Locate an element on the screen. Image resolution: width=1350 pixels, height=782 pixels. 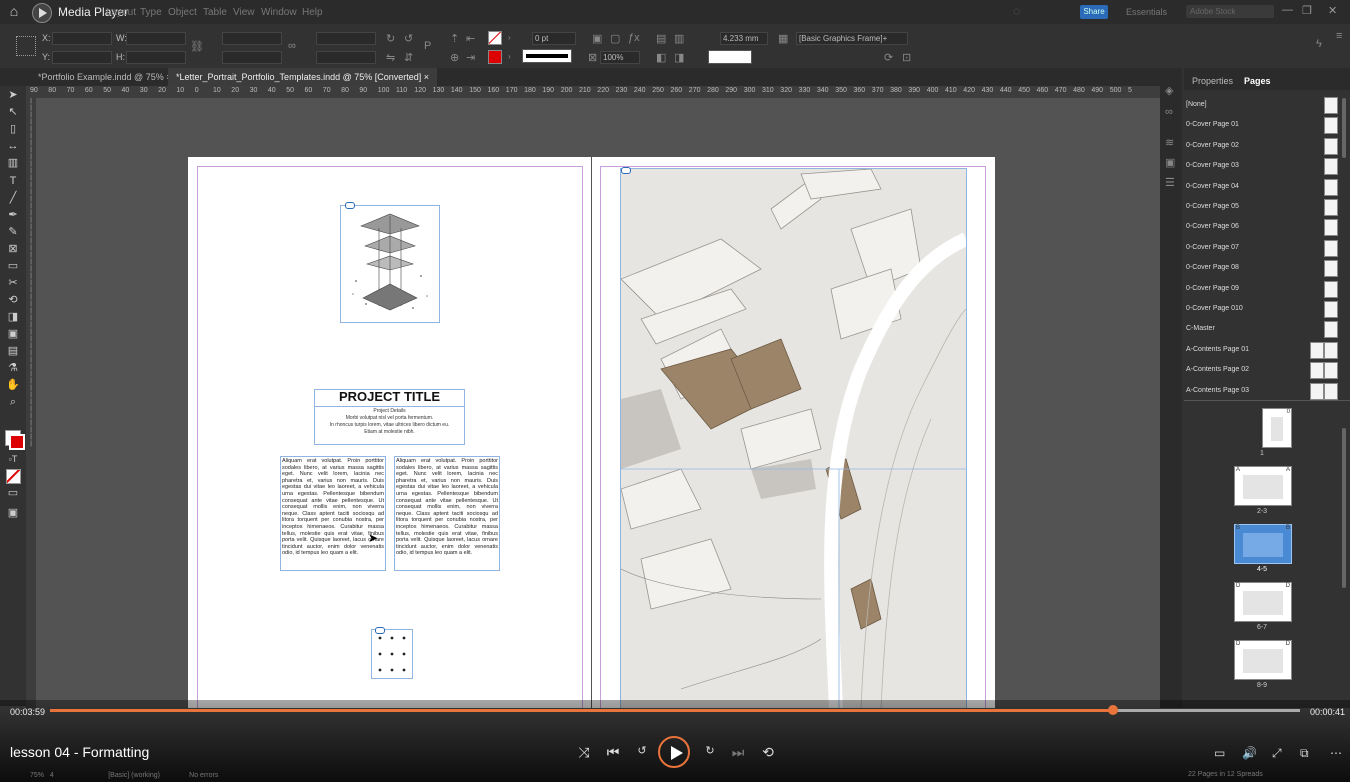
stroke-color-icon is located at coordinates (17, 442).